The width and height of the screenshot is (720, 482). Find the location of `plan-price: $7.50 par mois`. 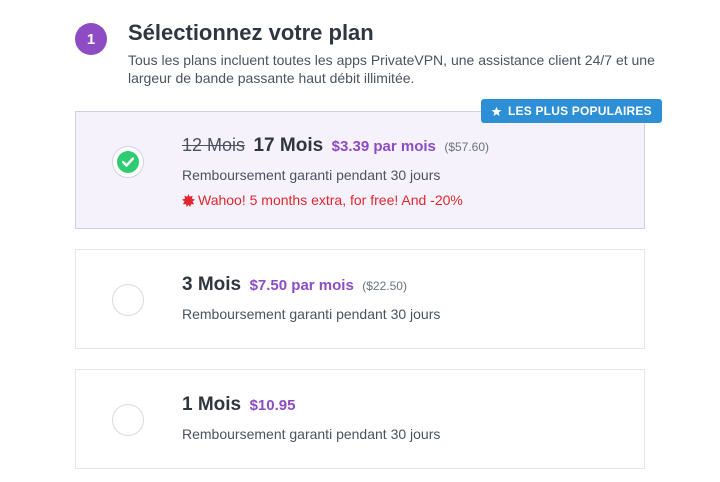

plan-price: $7.50 par mois is located at coordinates (301, 285).